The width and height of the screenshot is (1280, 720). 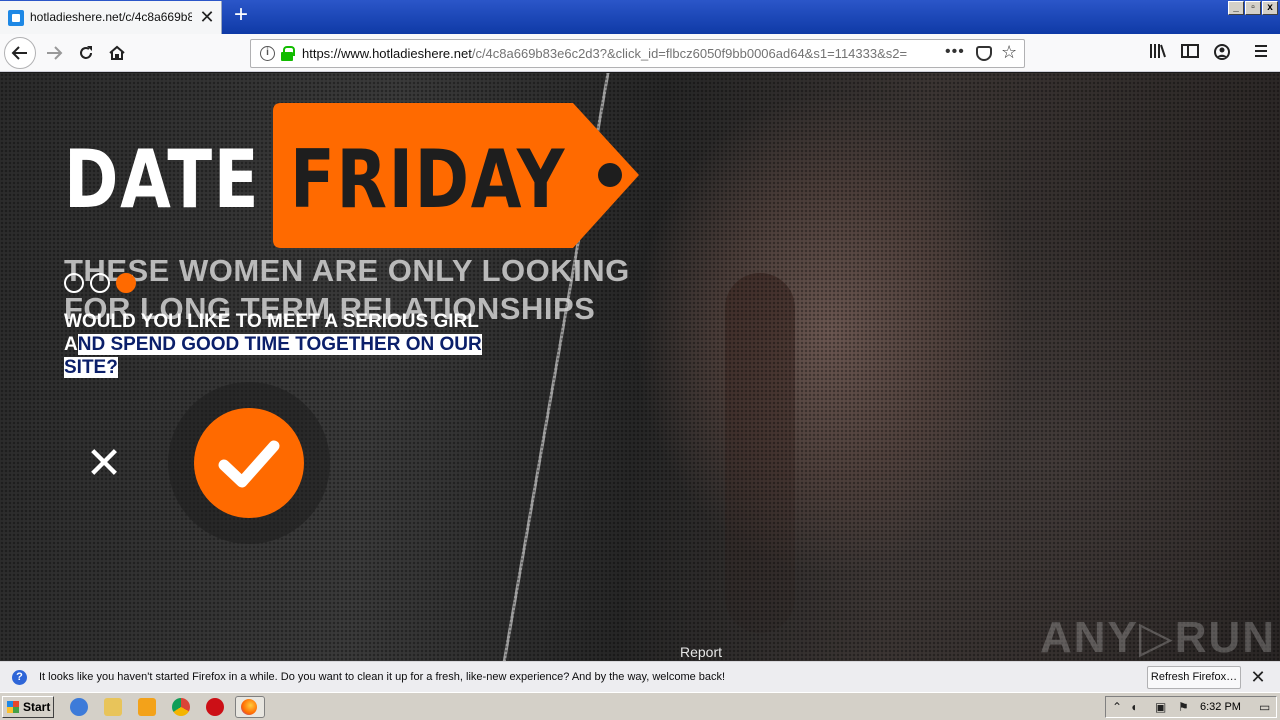 What do you see at coordinates (288, 53) in the screenshot?
I see `secure-lock-icon` at bounding box center [288, 53].